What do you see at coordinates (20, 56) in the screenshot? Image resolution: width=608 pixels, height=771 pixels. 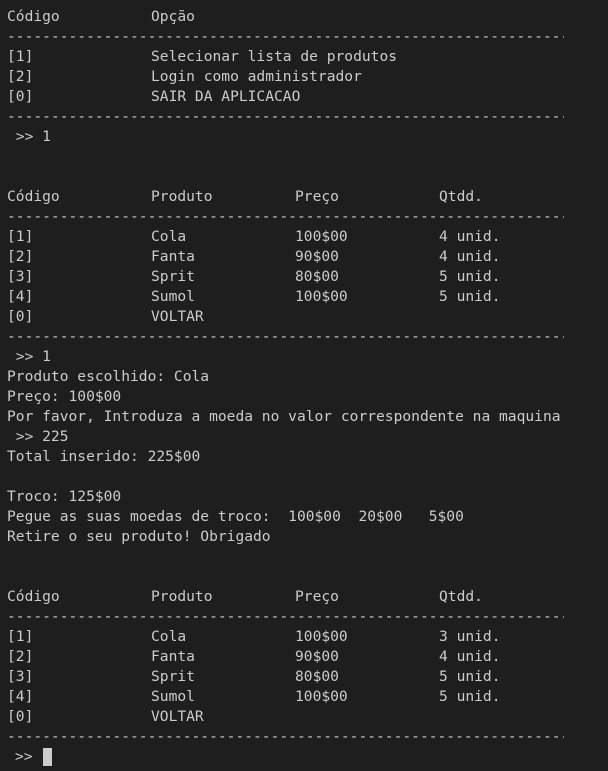 I see `menu-cell-code: [1]` at bounding box center [20, 56].